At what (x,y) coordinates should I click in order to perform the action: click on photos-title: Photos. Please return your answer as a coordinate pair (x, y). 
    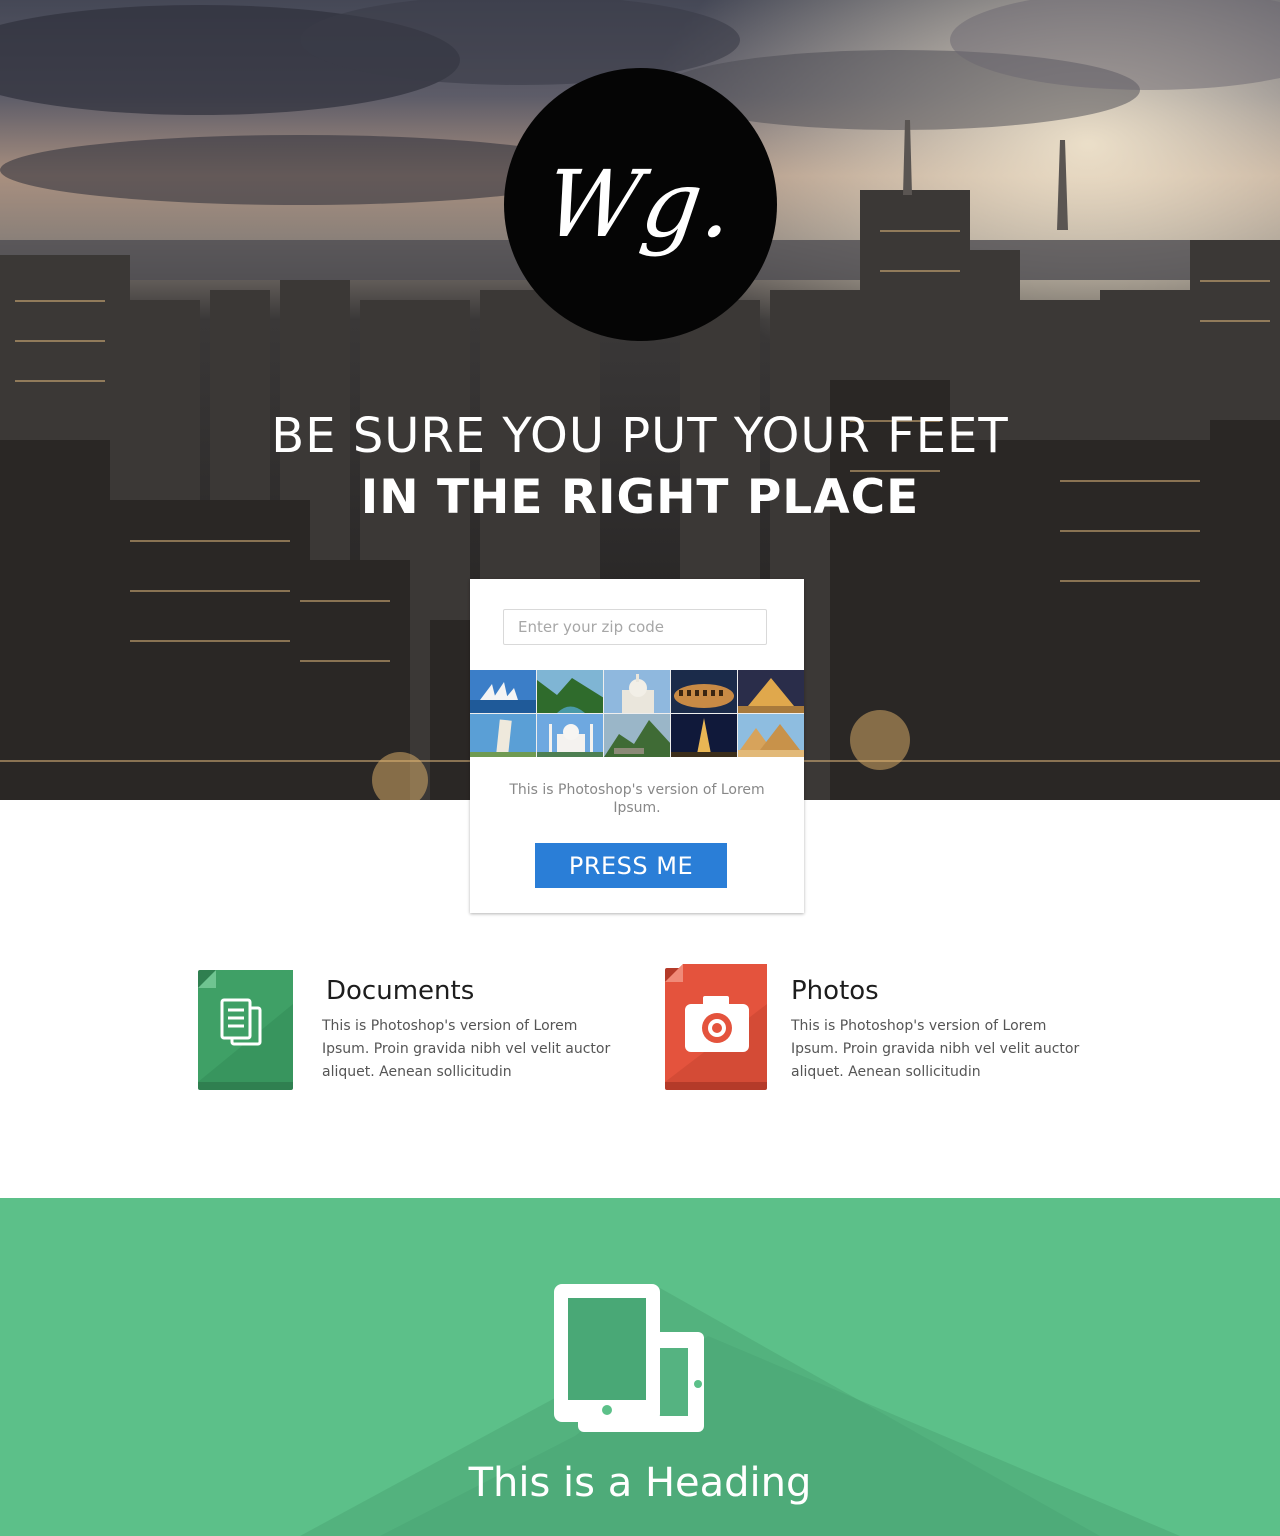
    Looking at the image, I should click on (835, 991).